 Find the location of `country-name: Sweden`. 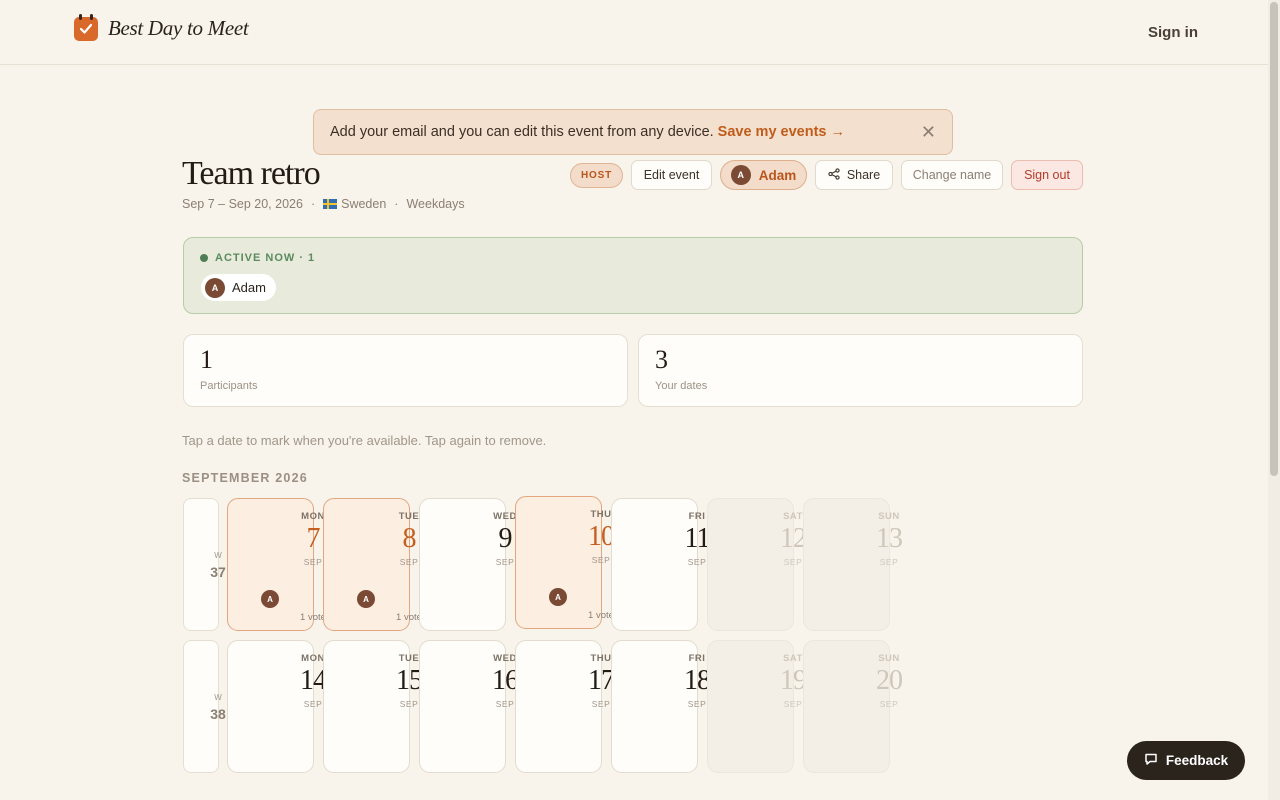

country-name: Sweden is located at coordinates (364, 204).